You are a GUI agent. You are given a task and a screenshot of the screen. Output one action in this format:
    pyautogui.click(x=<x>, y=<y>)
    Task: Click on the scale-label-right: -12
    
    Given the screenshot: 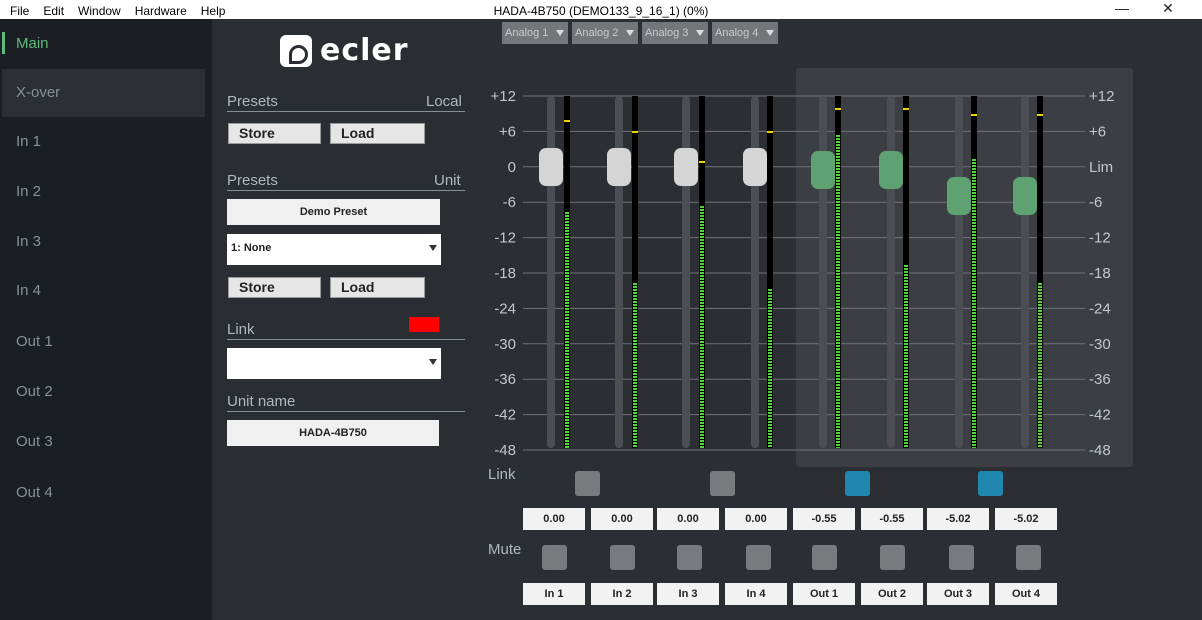 What is the action you would take?
    pyautogui.click(x=1100, y=238)
    